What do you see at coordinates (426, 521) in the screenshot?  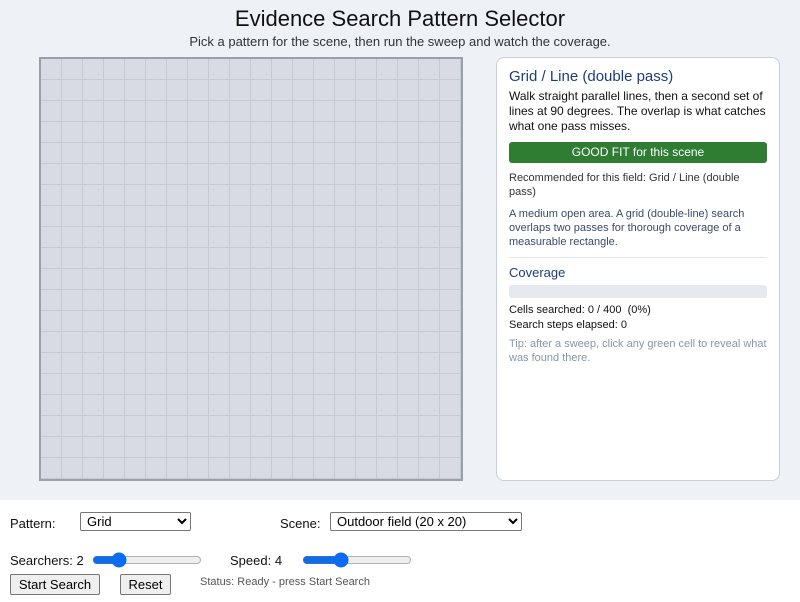 I see `scene-select: Outdoor field (20 x 20)` at bounding box center [426, 521].